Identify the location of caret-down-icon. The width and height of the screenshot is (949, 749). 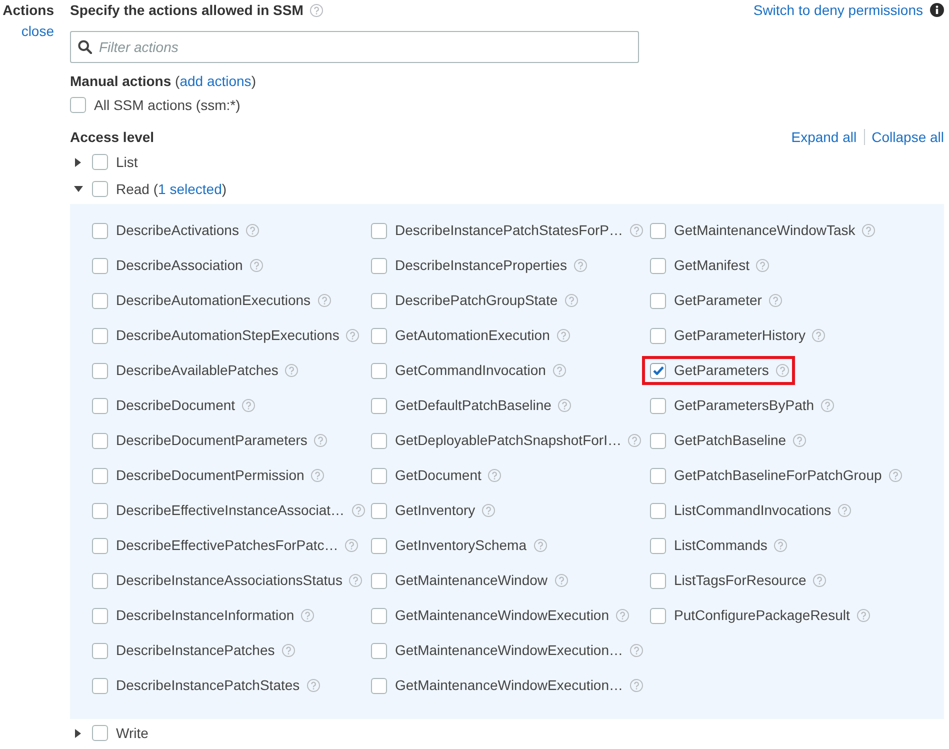
(78, 189).